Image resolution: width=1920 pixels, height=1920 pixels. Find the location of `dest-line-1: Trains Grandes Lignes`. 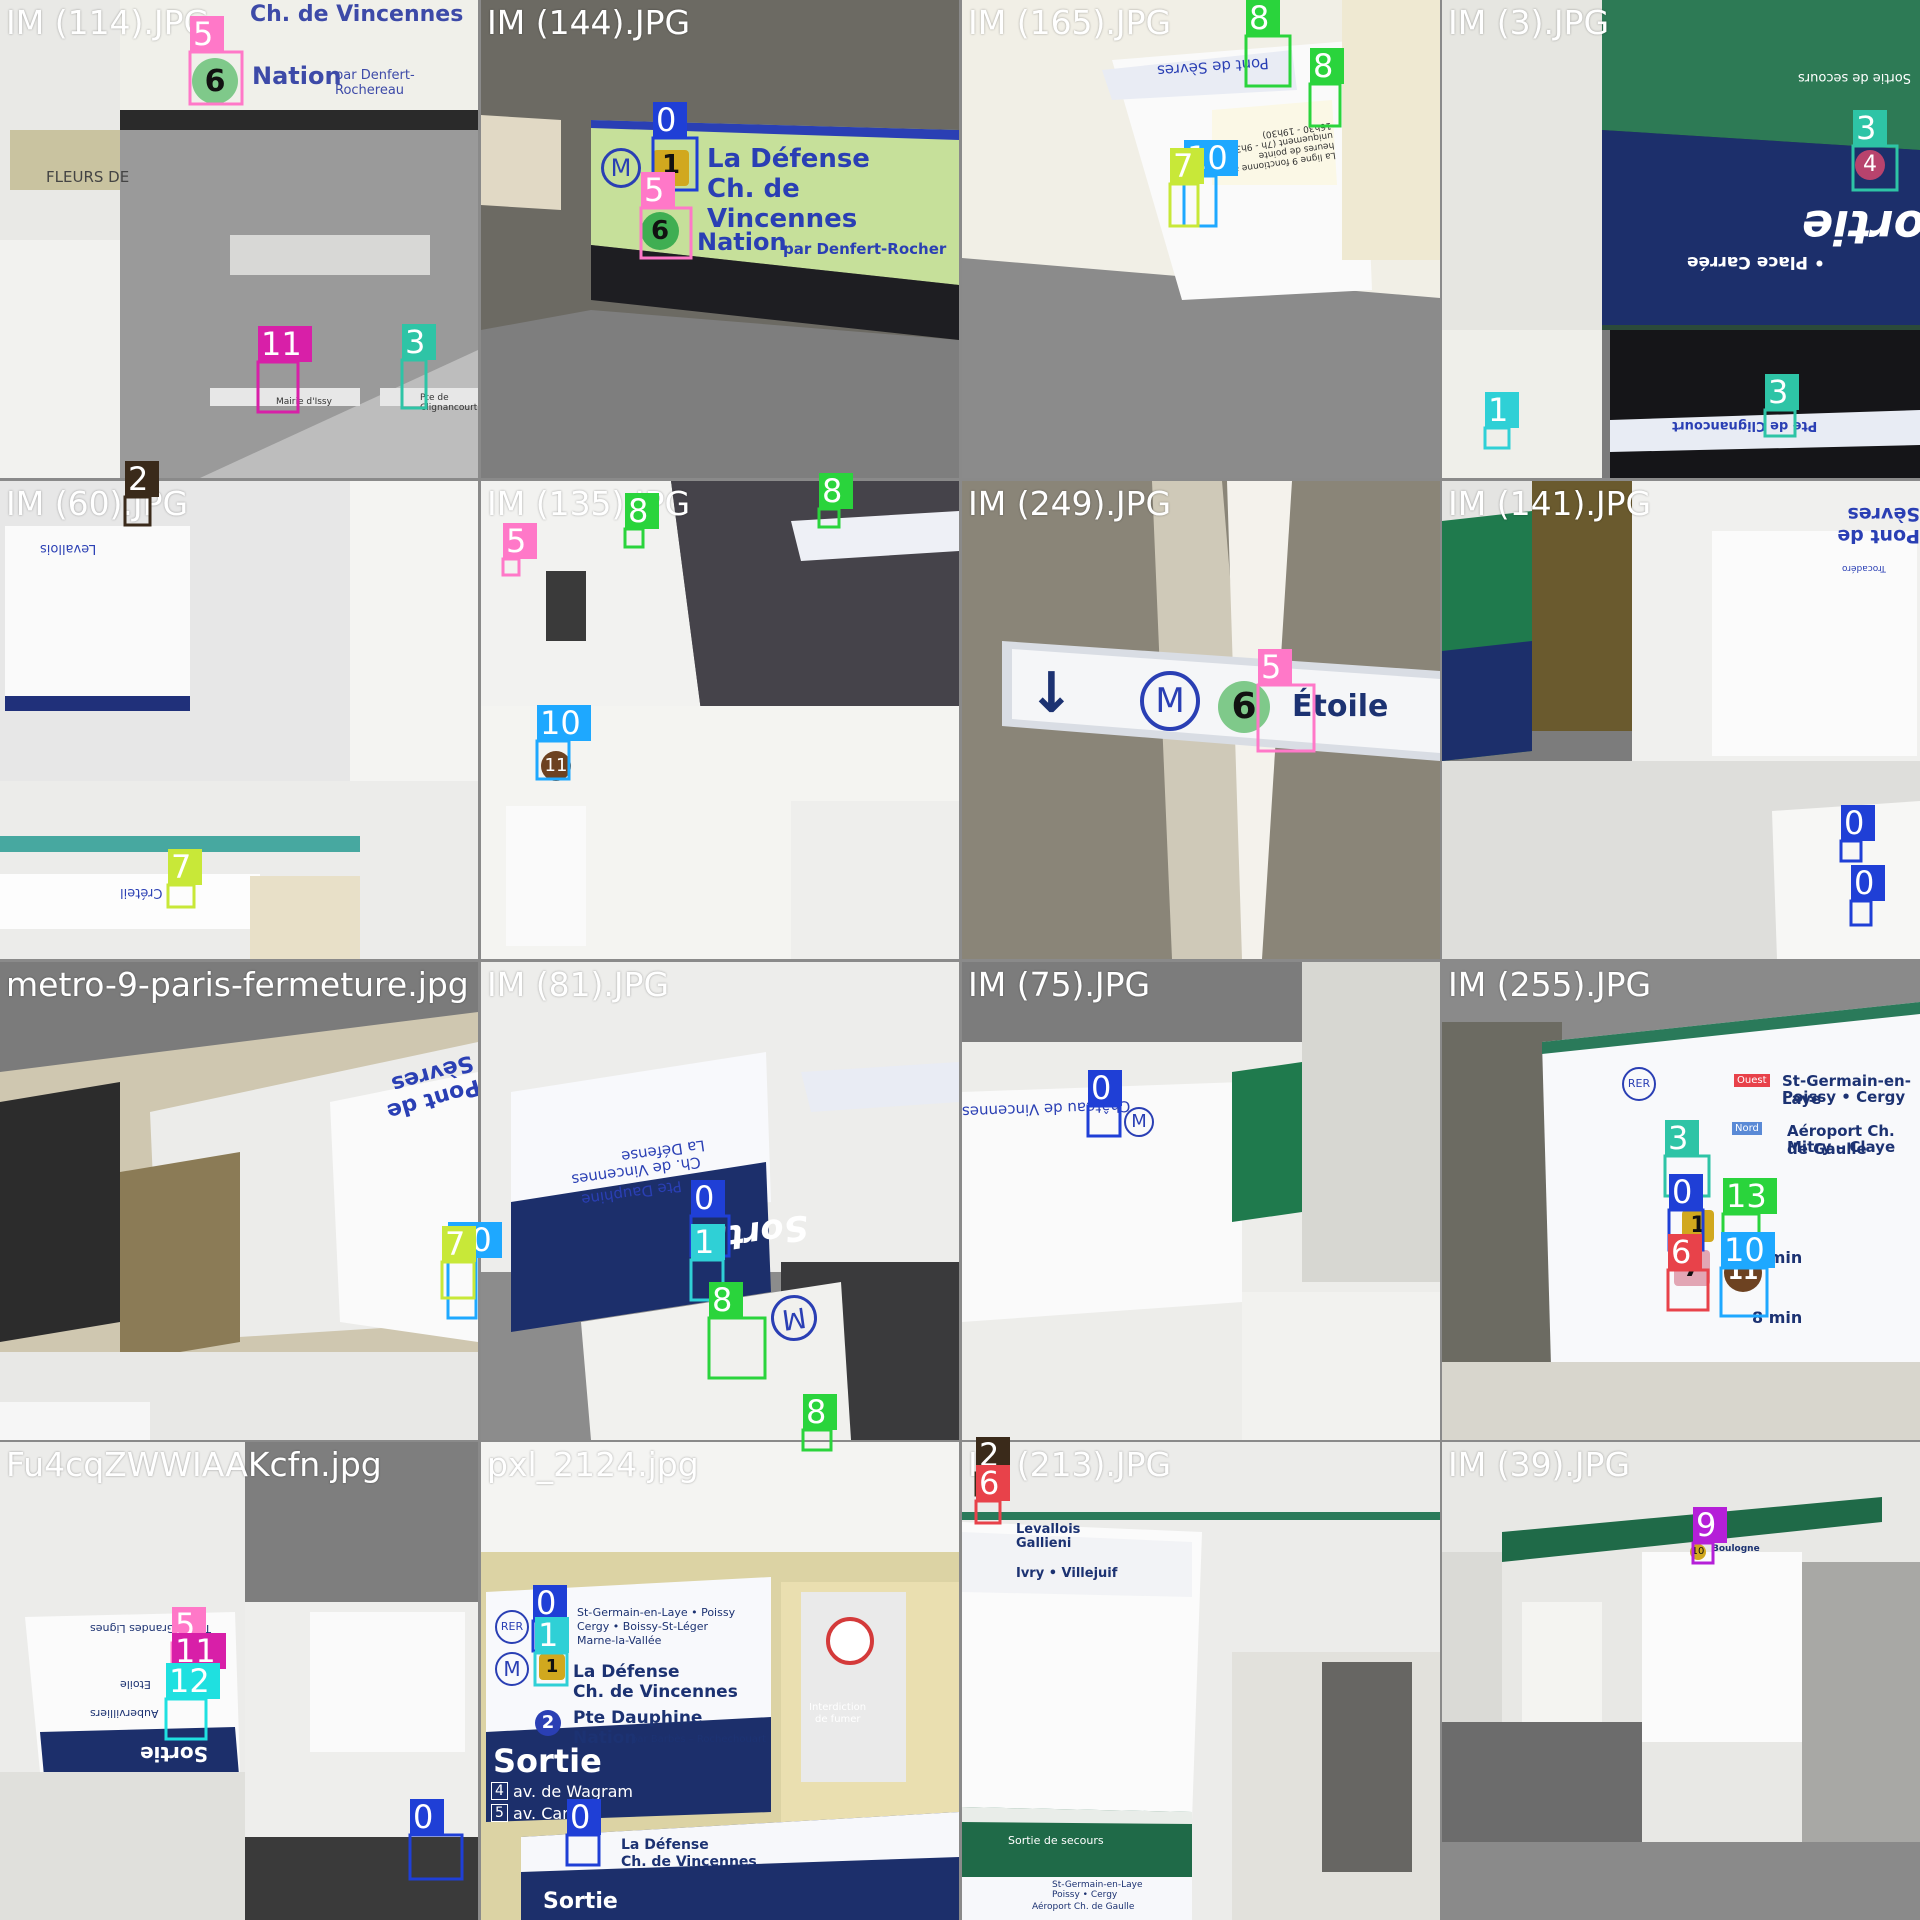

dest-line-1: Trains Grandes Lignes is located at coordinates (150, 1628).